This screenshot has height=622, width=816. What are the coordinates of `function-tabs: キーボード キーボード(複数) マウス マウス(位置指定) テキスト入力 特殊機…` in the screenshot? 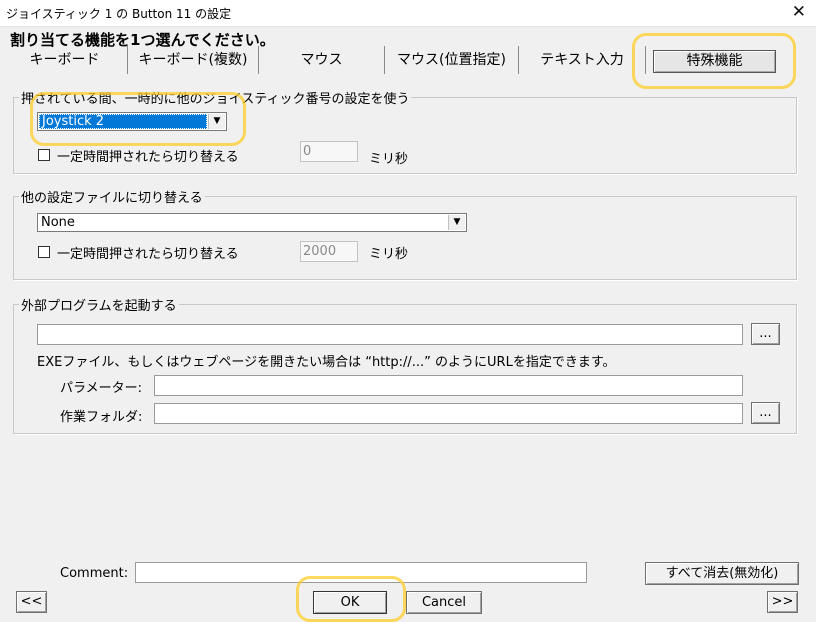 It's located at (408, 61).